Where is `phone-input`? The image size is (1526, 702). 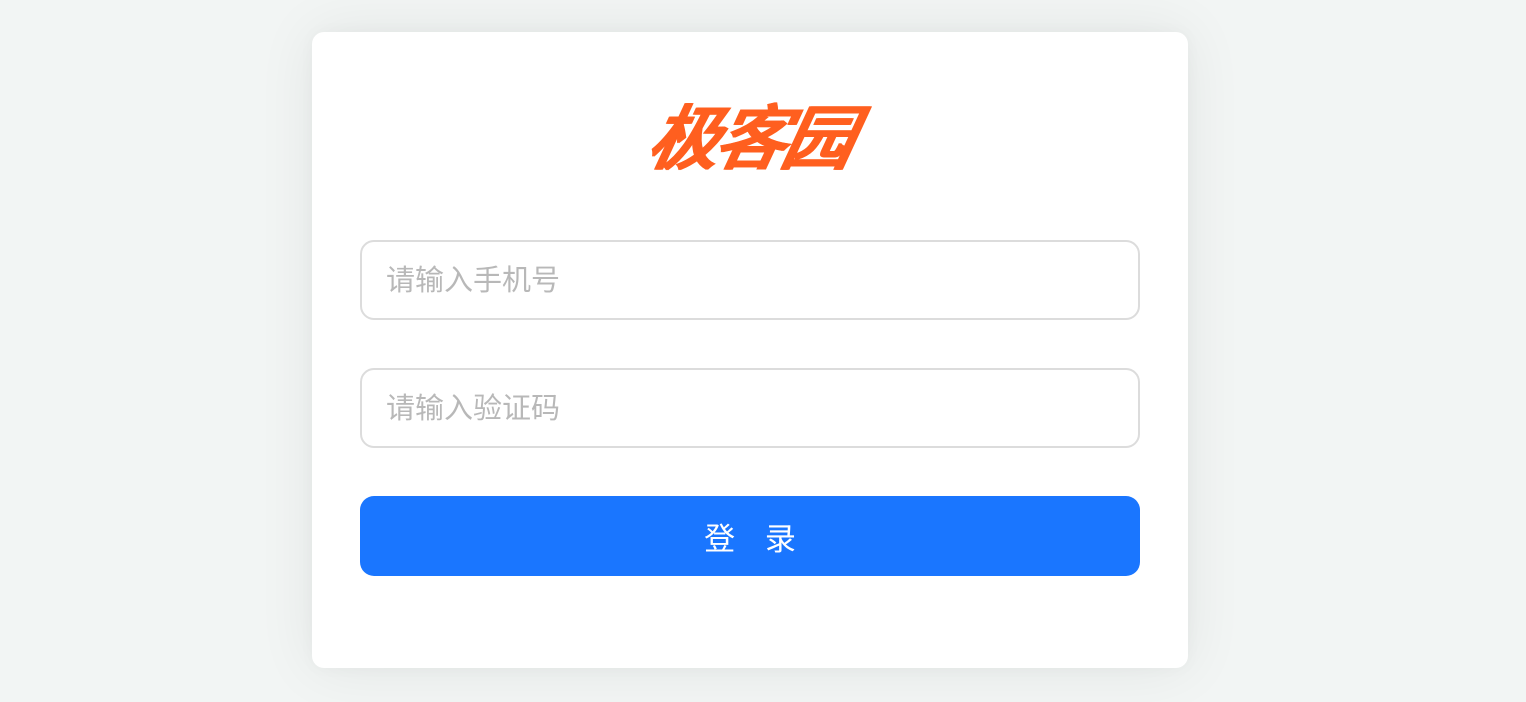
phone-input is located at coordinates (750, 280).